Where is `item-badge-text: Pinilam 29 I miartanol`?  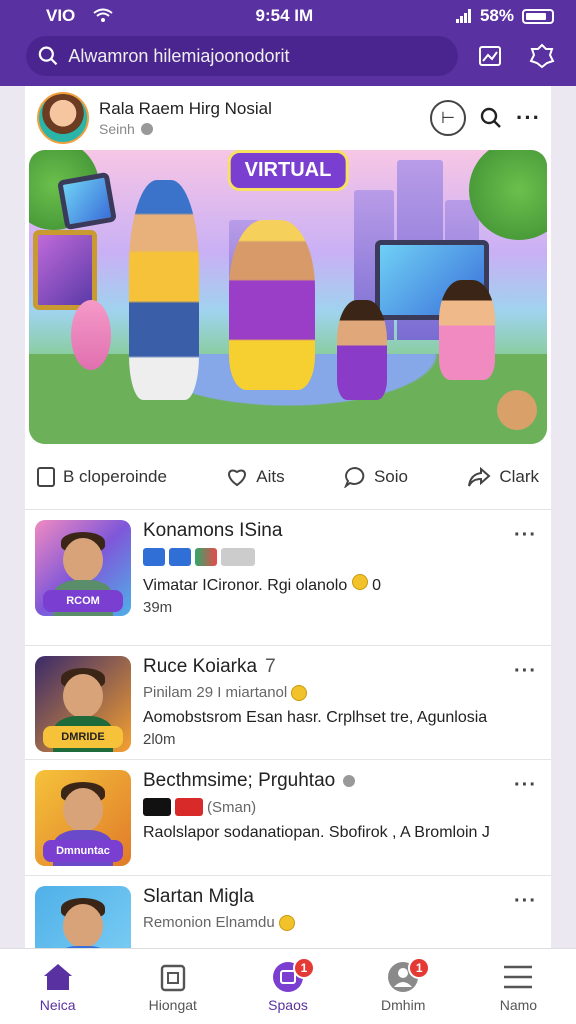 item-badge-text: Pinilam 29 I miartanol is located at coordinates (215, 692).